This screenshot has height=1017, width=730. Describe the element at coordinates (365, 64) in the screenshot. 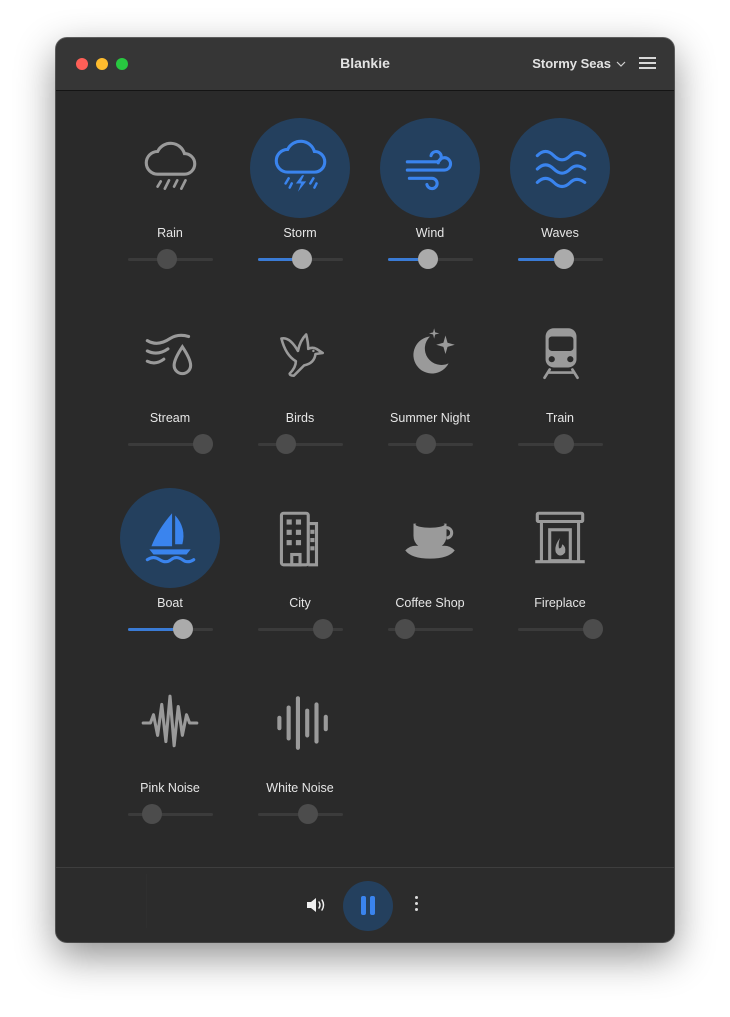

I see `title-bar: Blankie Stormy Seas` at that location.